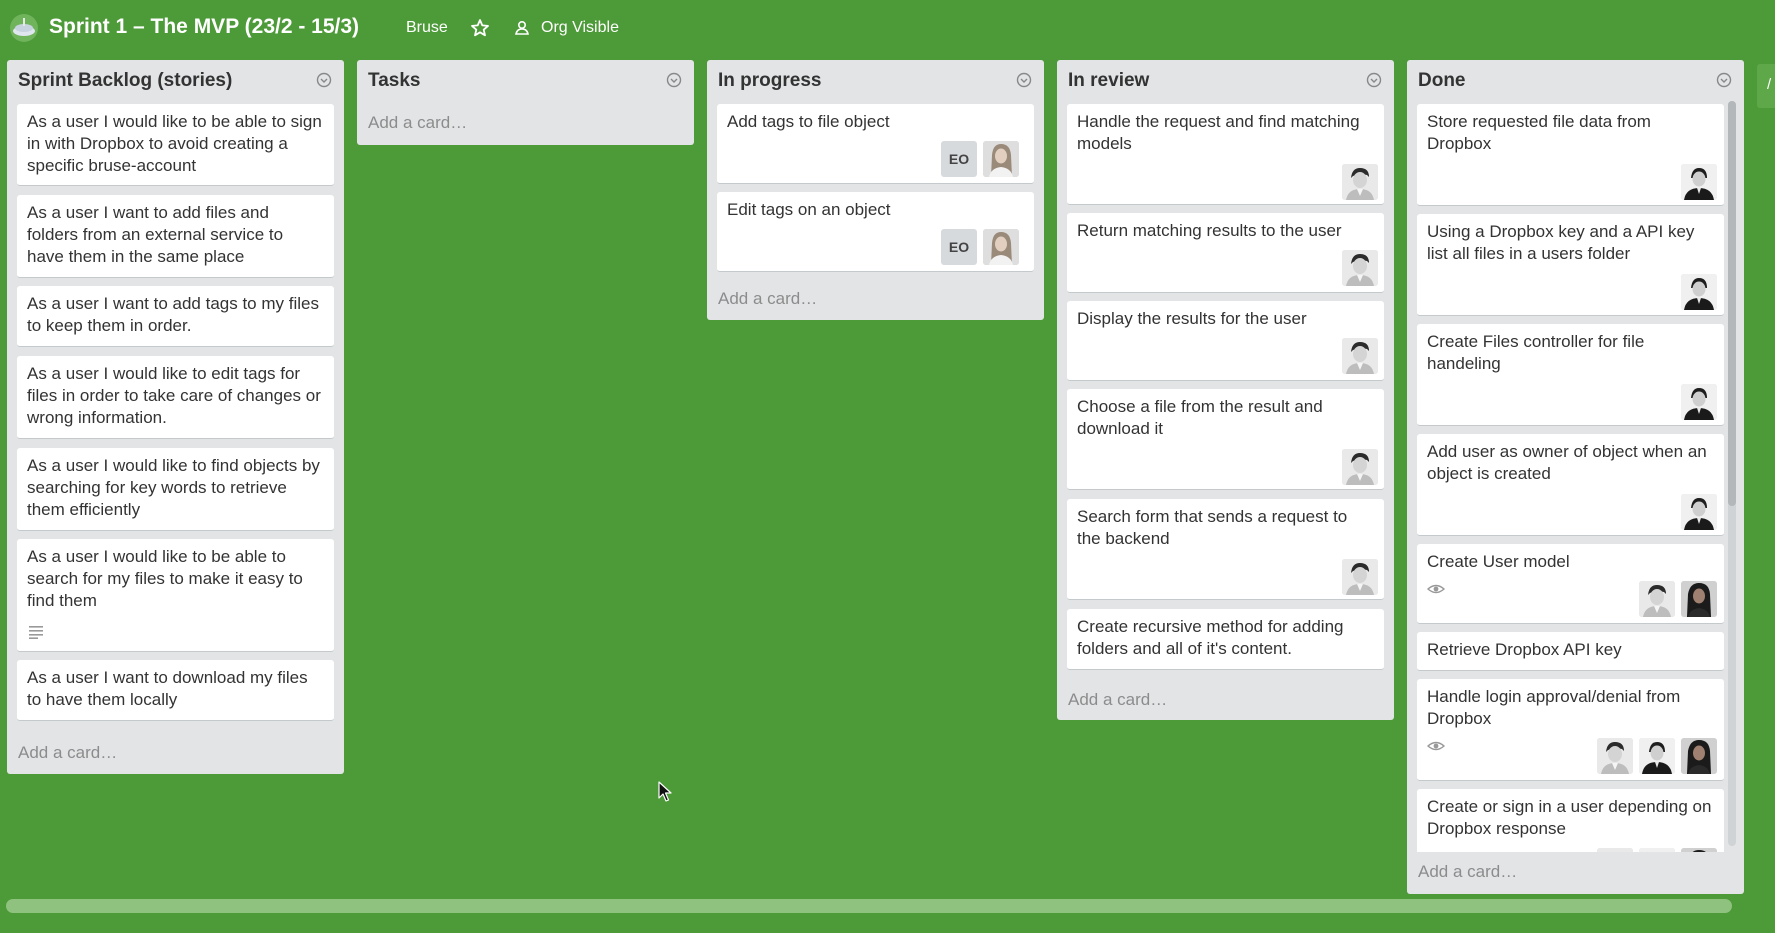 The image size is (1775, 933). What do you see at coordinates (1209, 230) in the screenshot?
I see `card-title: Return matching results to the user` at bounding box center [1209, 230].